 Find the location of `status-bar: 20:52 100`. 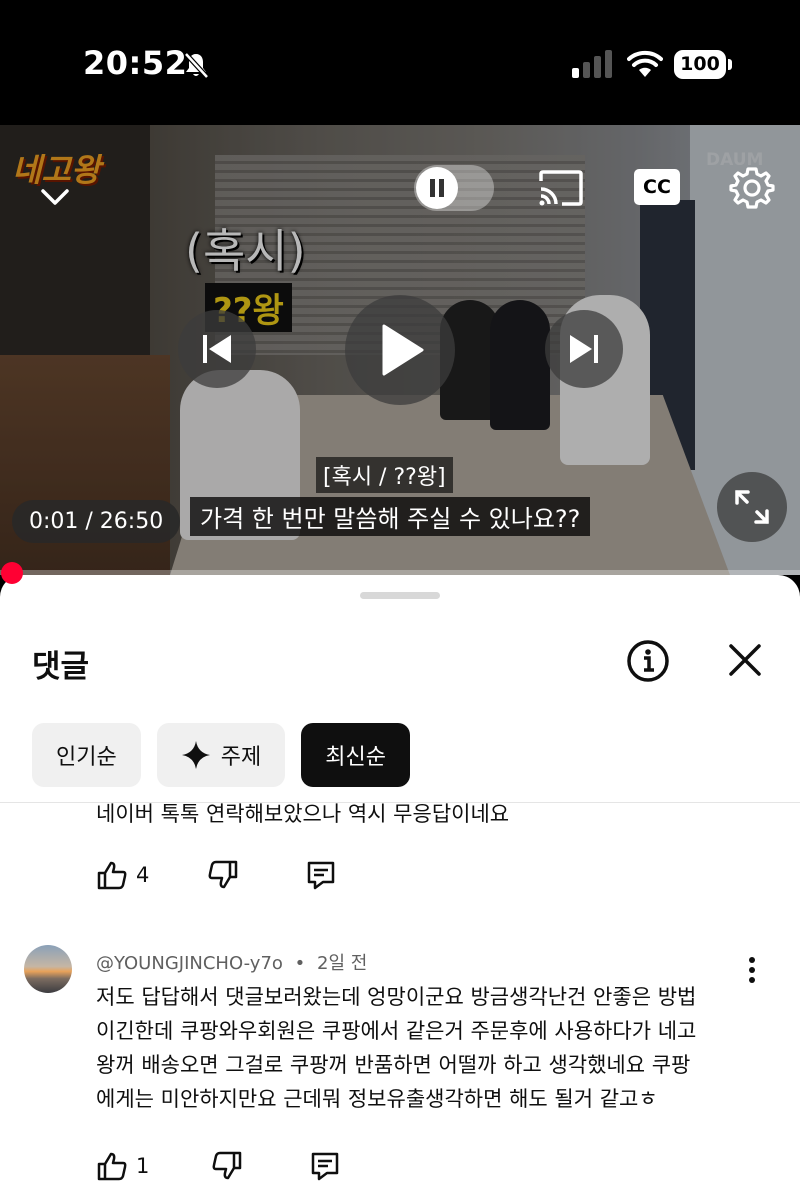

status-bar: 20:52 100 is located at coordinates (400, 62).